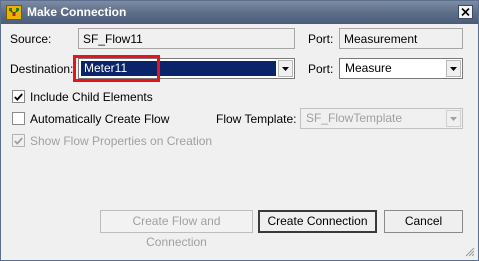  What do you see at coordinates (18, 118) in the screenshot?
I see `auto-create-flow-checkbox` at bounding box center [18, 118].